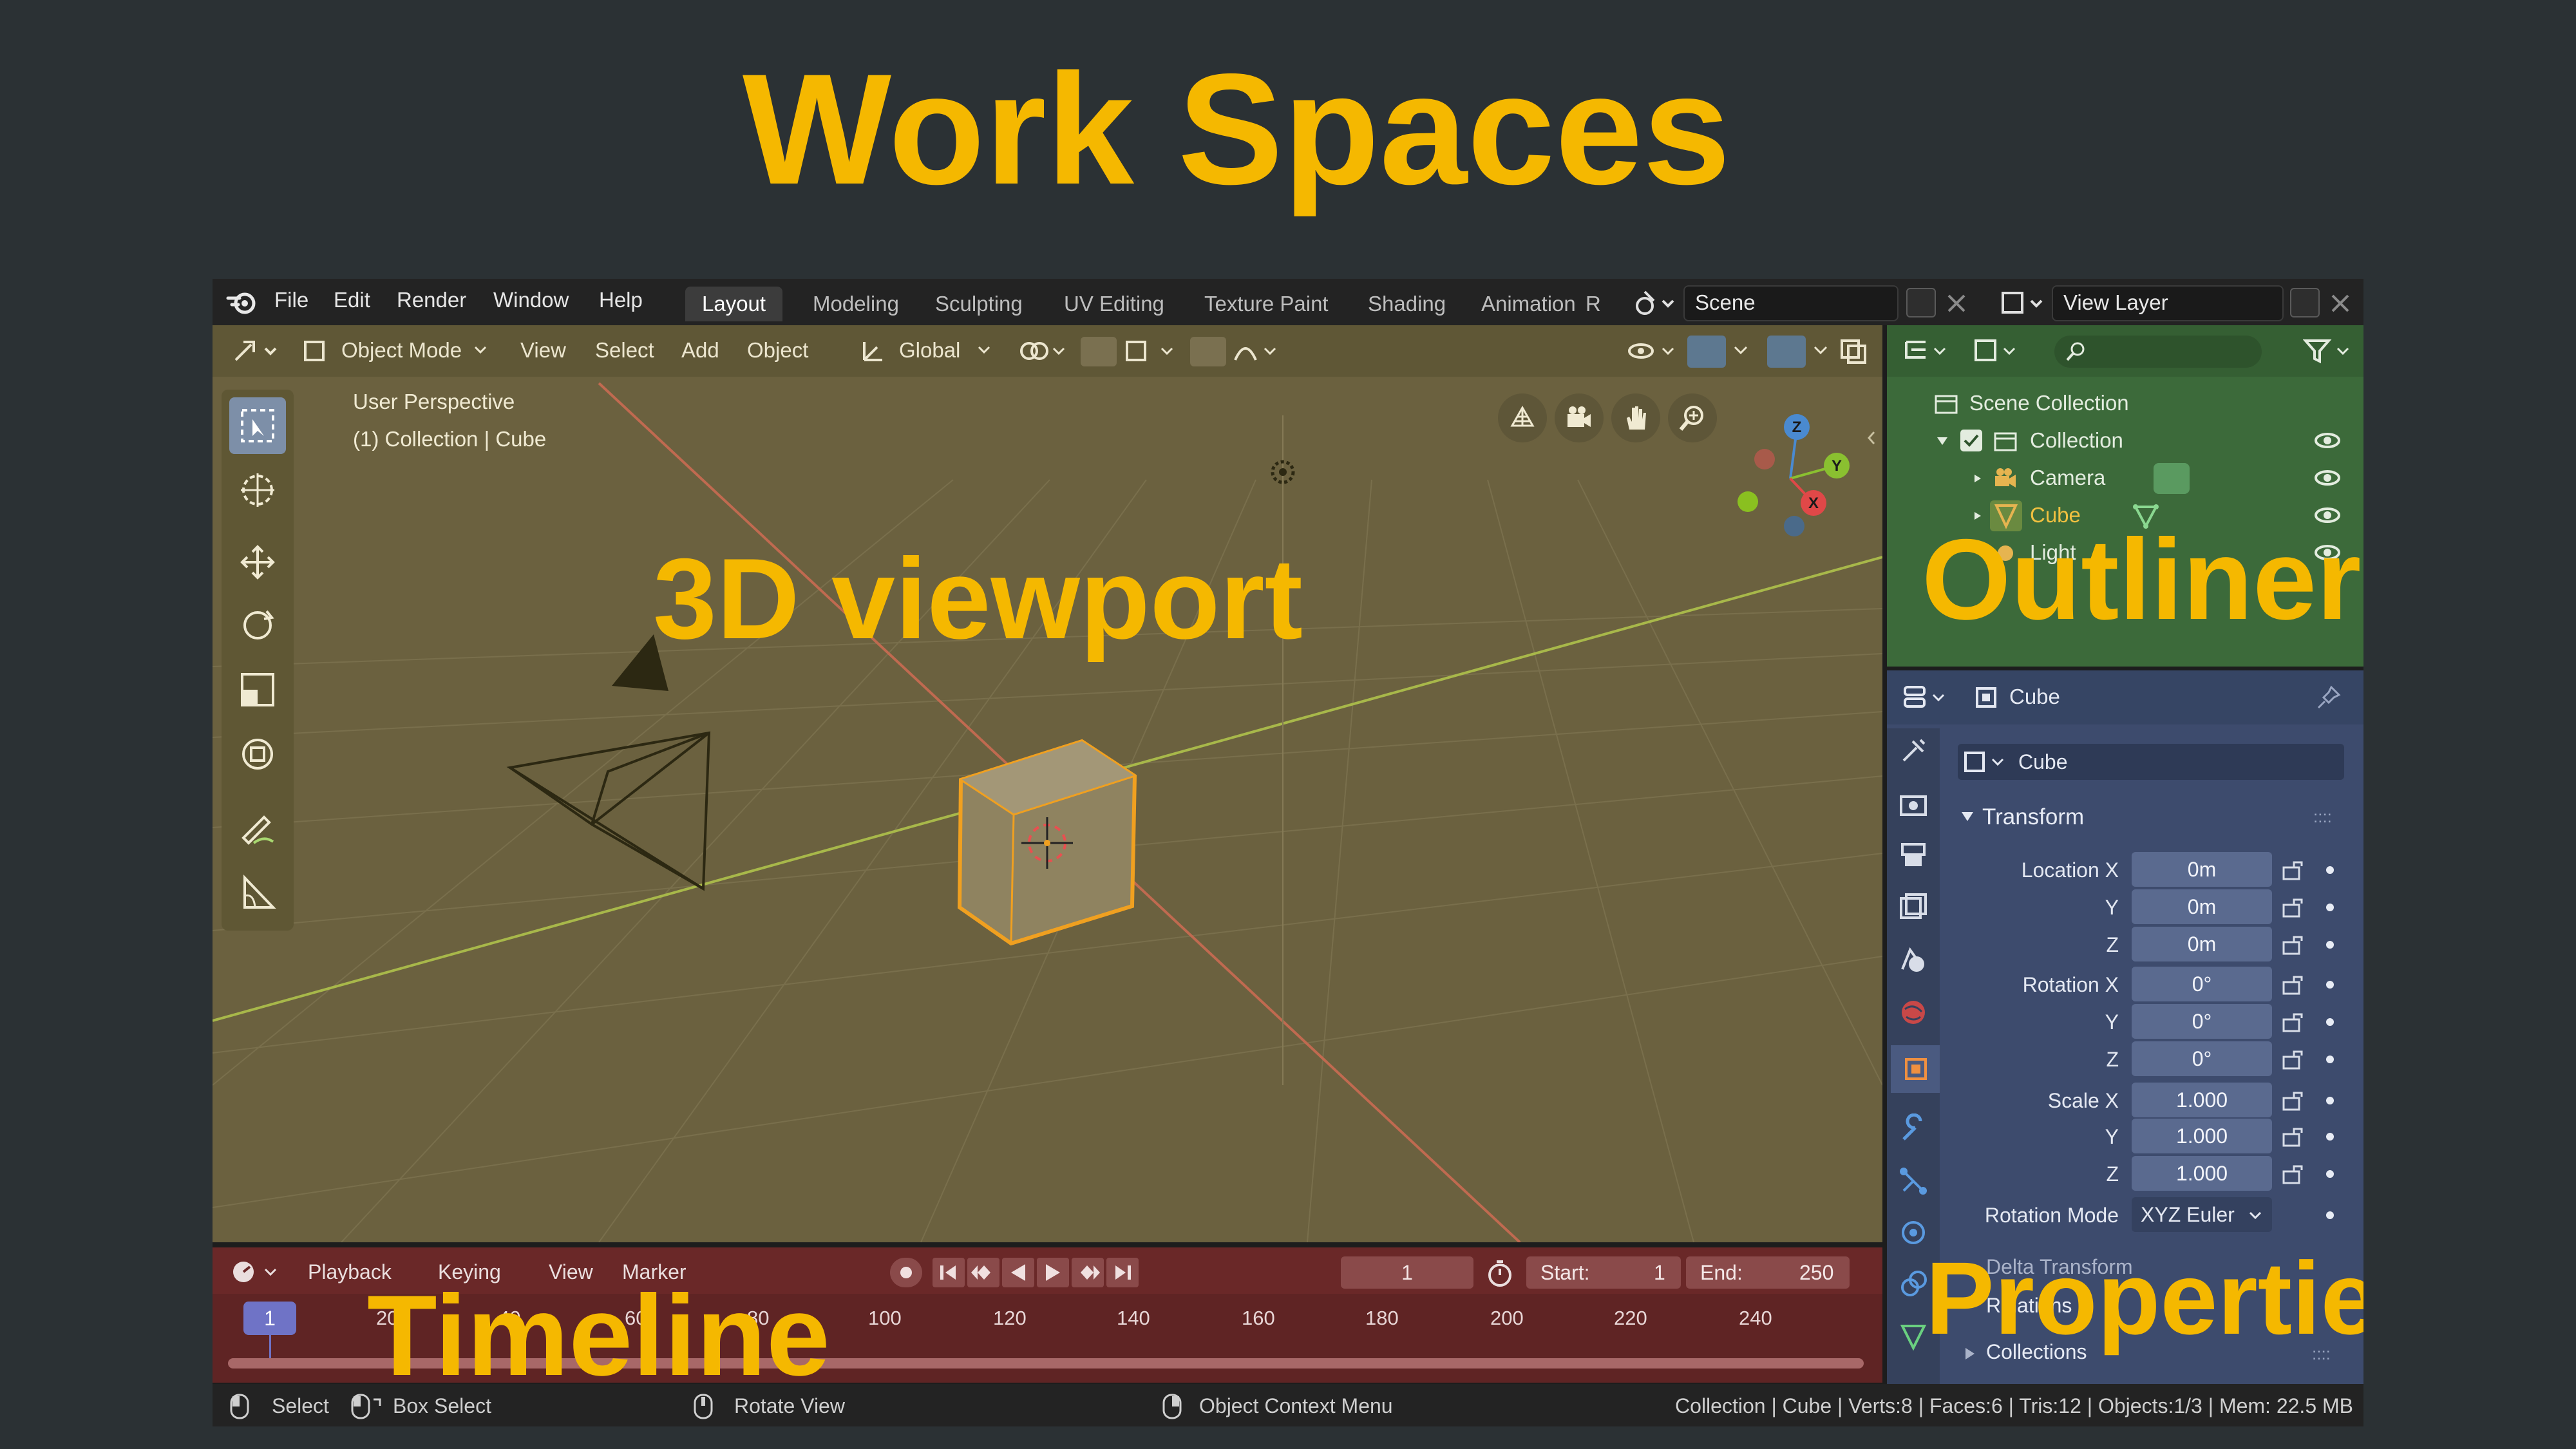 This screenshot has width=2576, height=1449. I want to click on display-mode-icon, so click(1999, 351).